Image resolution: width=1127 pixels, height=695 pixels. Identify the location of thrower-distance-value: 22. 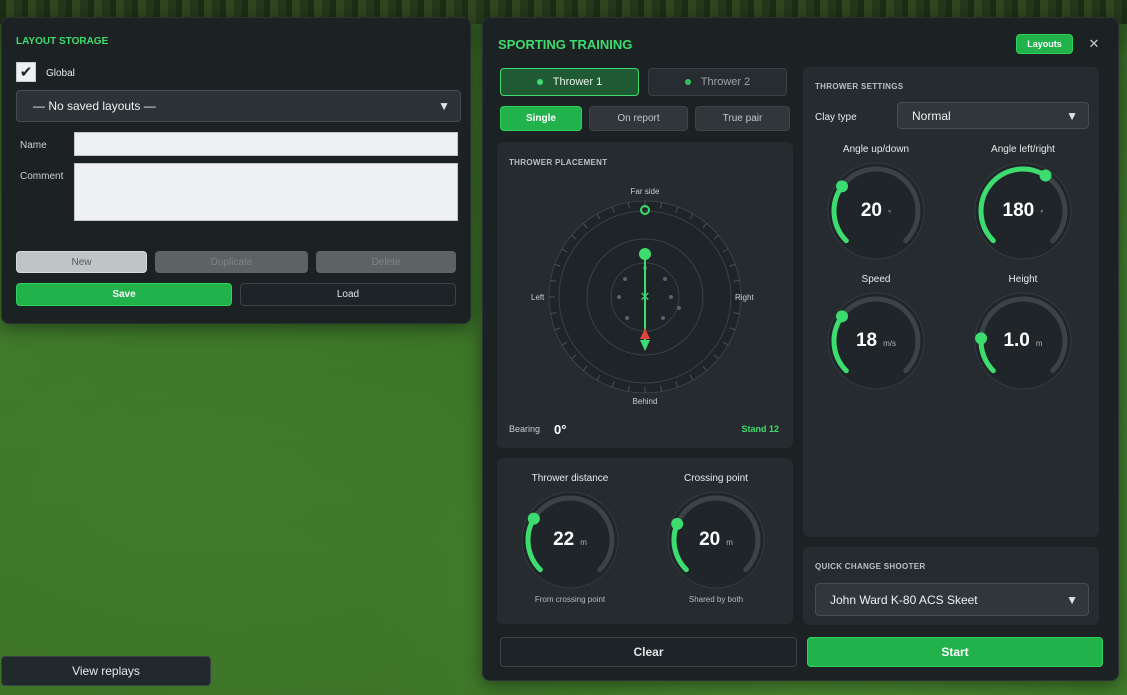
(564, 539).